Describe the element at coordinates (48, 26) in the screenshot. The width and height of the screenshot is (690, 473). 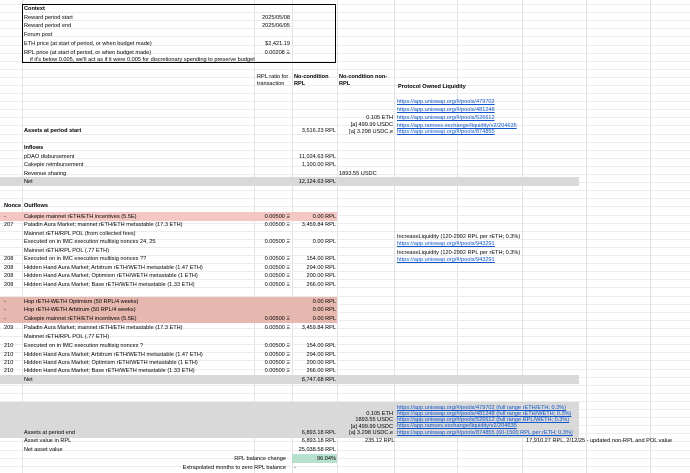
I see `context-label: Reward period end` at that location.